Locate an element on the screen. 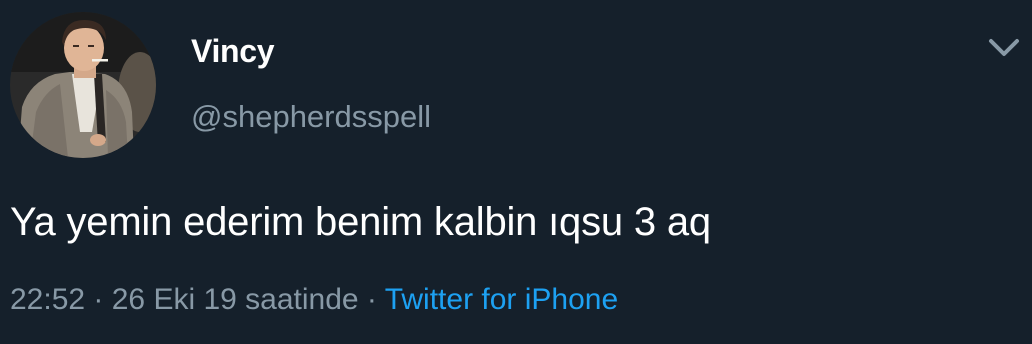  avatar is located at coordinates (83, 85).